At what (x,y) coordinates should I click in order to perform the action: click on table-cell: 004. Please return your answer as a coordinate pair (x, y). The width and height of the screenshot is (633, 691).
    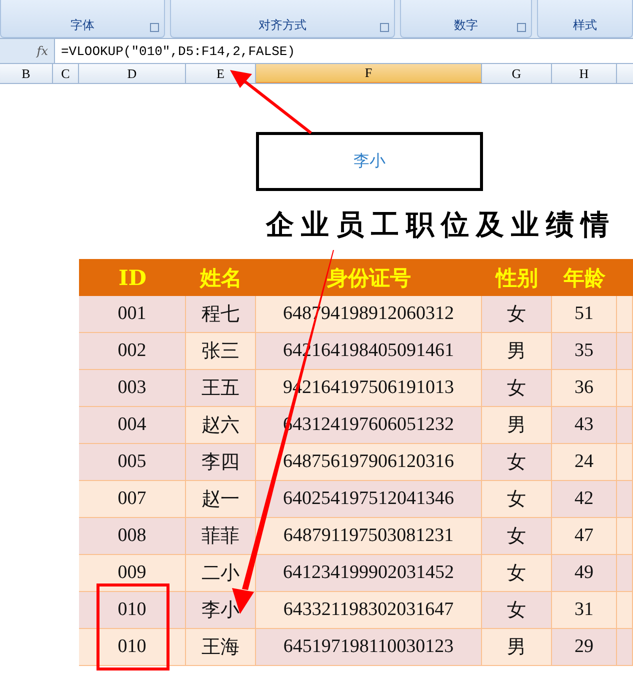
    Looking at the image, I should click on (132, 425).